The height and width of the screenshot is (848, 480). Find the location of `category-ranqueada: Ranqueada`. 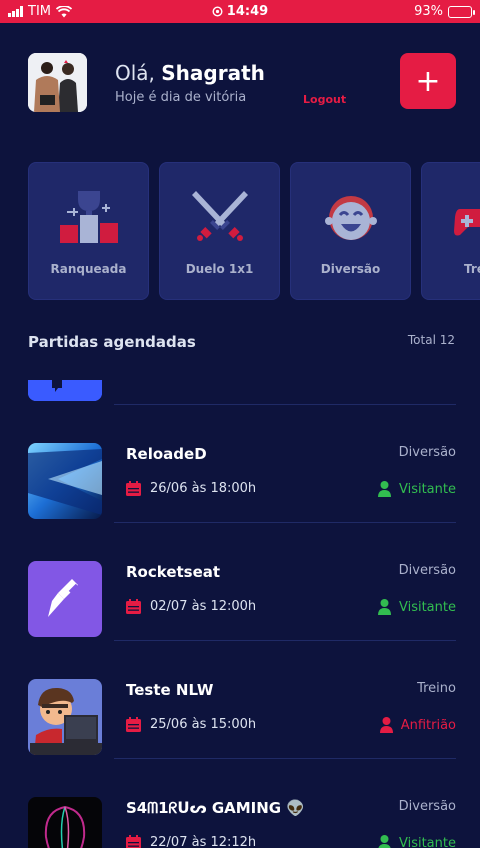

category-ranqueada: Ranqueada is located at coordinates (88, 231).